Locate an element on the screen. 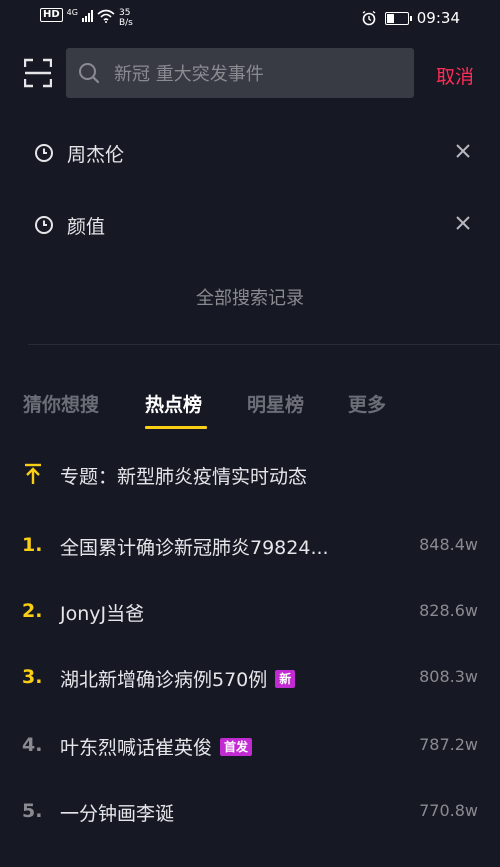  new-badge: 新 is located at coordinates (285, 678).